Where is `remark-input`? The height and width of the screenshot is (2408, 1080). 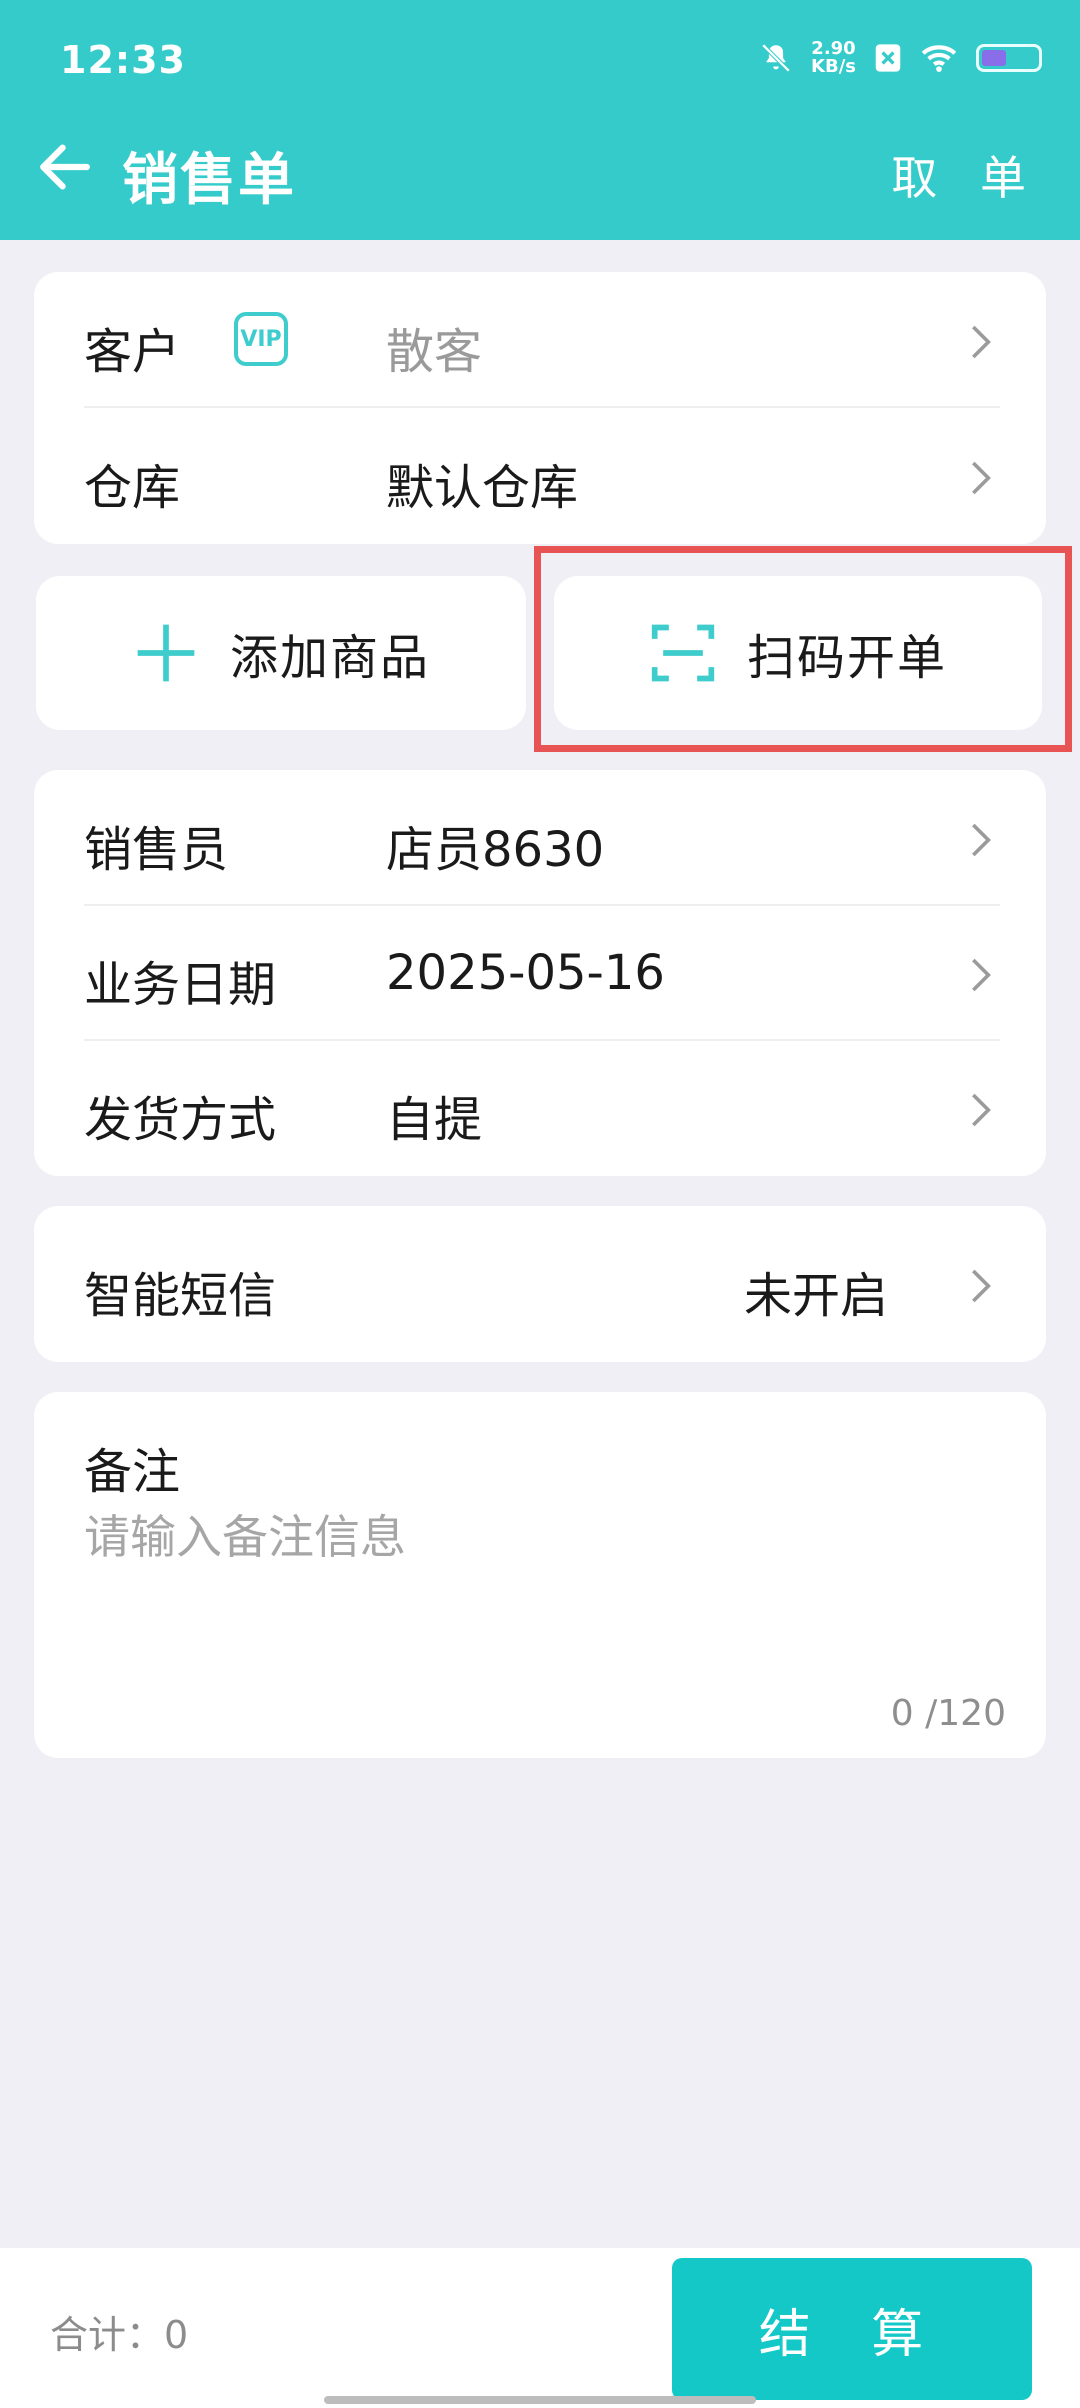
remark-input is located at coordinates (534, 1537).